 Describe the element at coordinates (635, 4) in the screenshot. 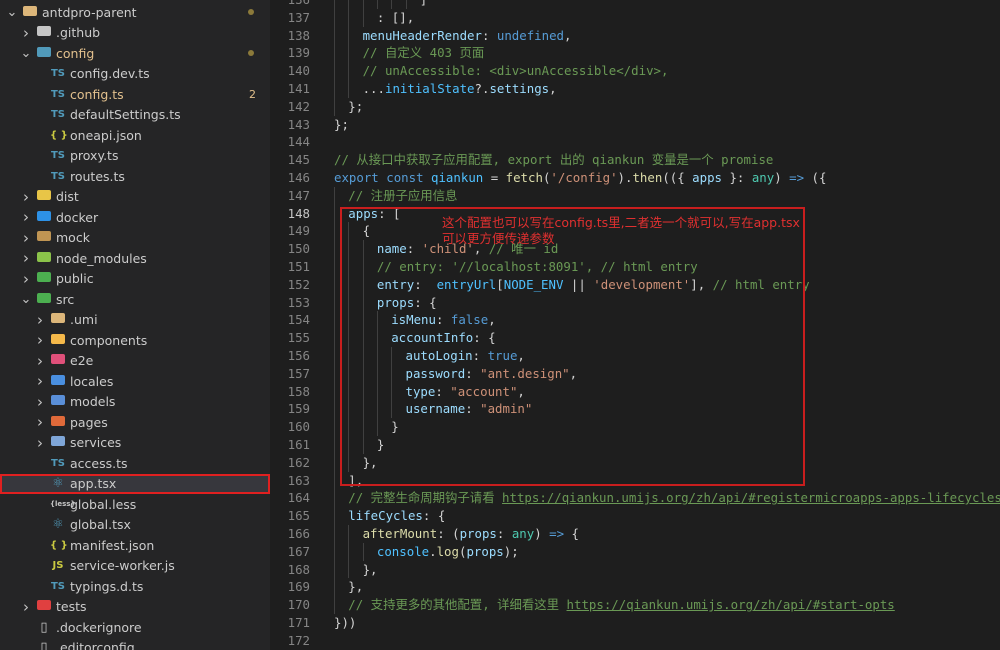

I see `code-line: 136]` at that location.